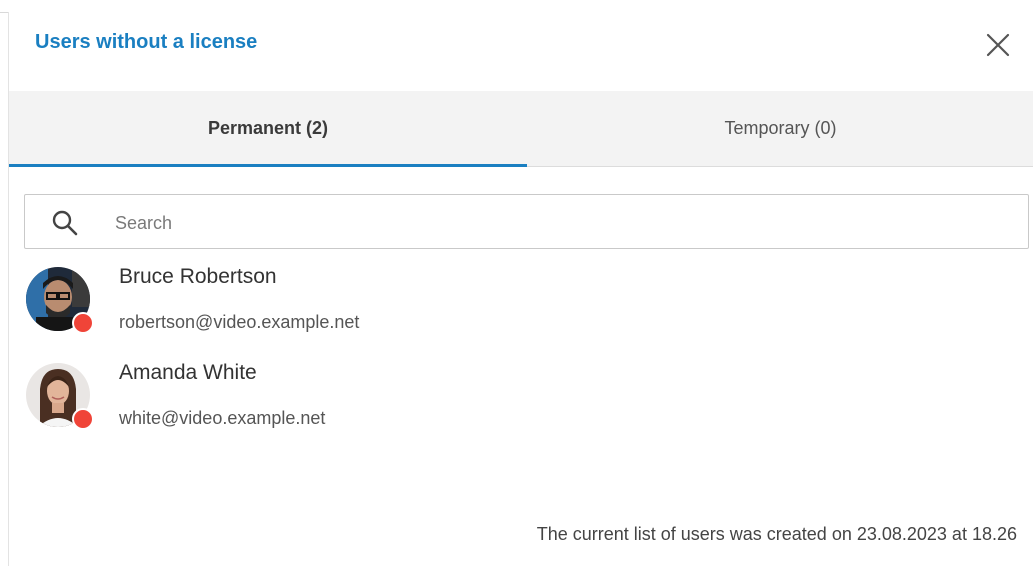  I want to click on close-icon, so click(998, 45).